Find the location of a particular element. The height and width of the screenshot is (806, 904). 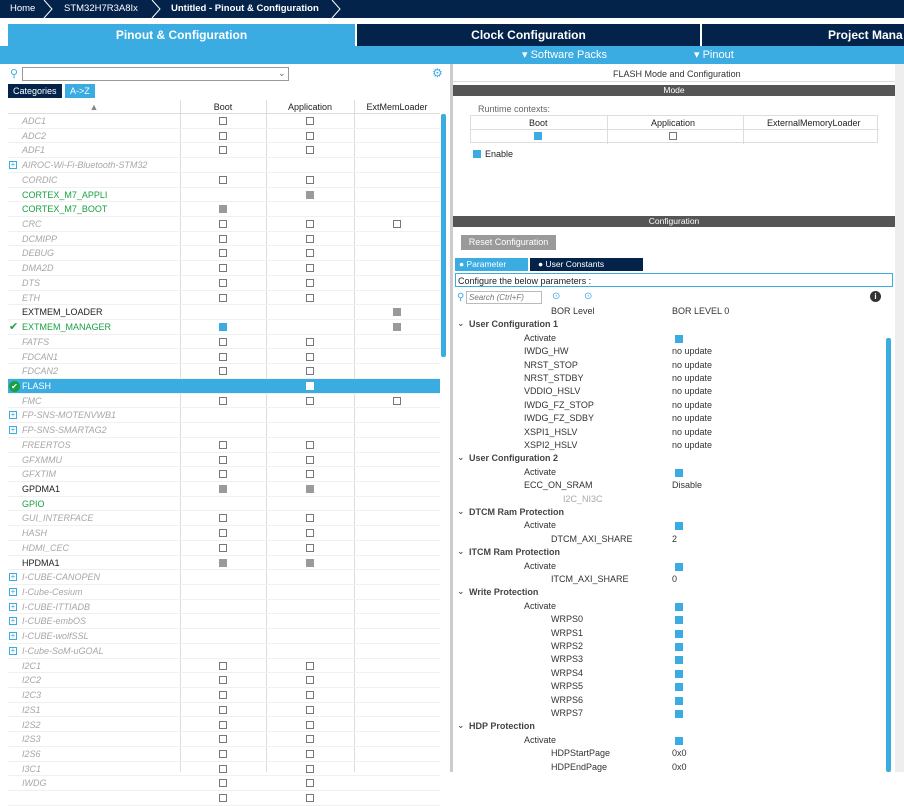

param-value: Disable is located at coordinates (687, 485).